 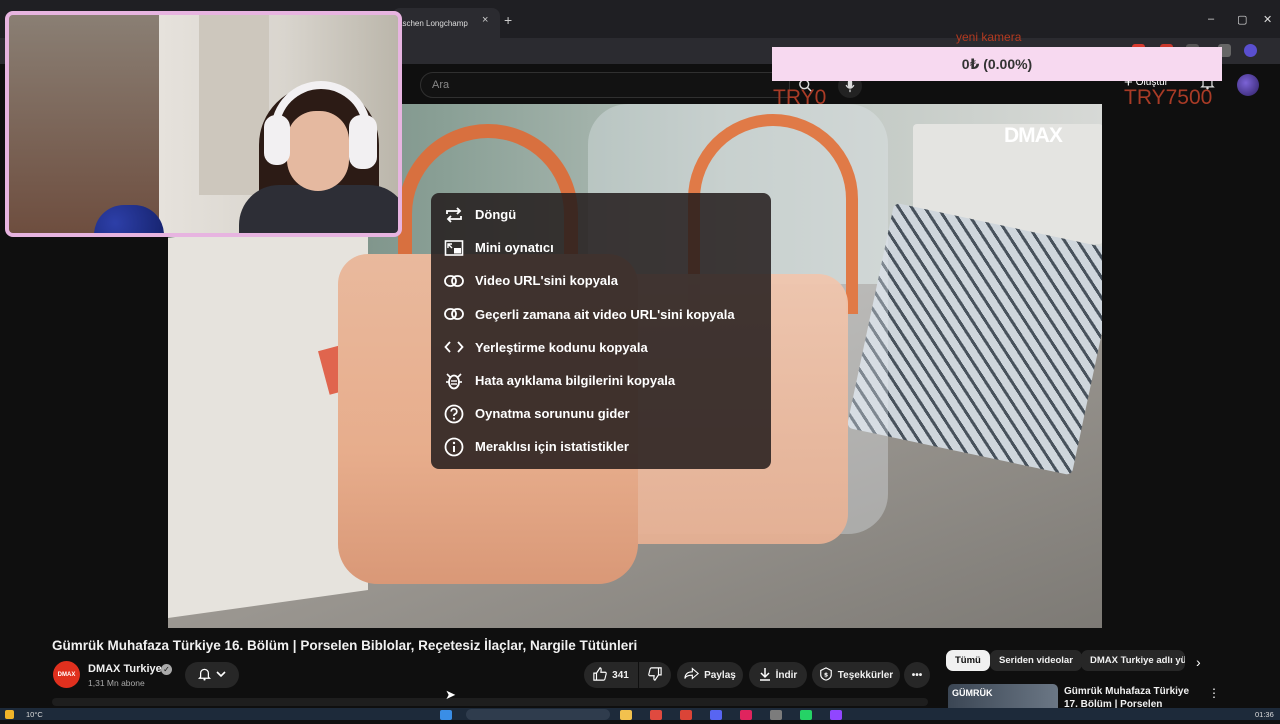 I want to click on like-count: 341, so click(x=620, y=675).